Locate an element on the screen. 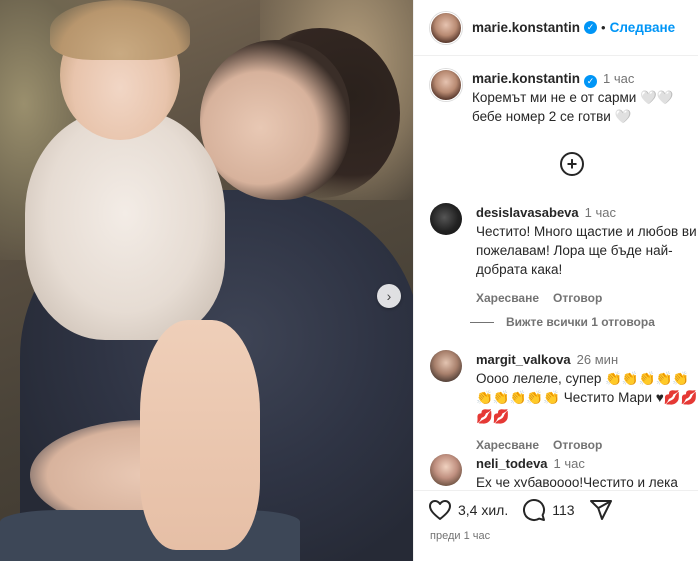 The width and height of the screenshot is (698, 561). comment-time: 26 мин is located at coordinates (597, 359).